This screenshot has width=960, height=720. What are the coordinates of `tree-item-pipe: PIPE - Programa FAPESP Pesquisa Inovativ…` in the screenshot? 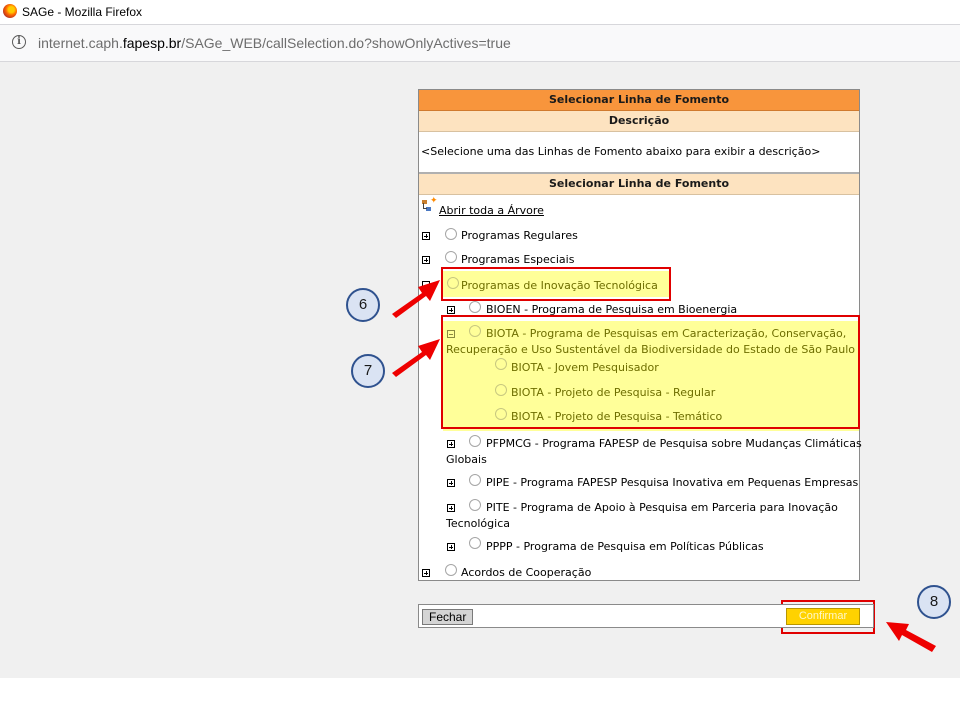 It's located at (672, 482).